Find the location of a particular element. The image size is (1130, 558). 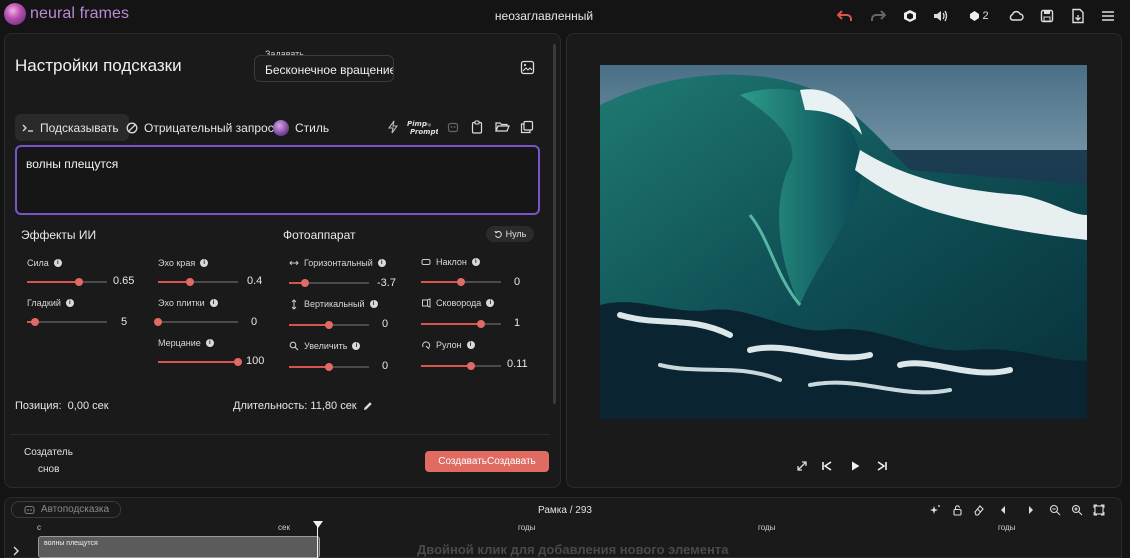

undo-icon is located at coordinates (845, 16).